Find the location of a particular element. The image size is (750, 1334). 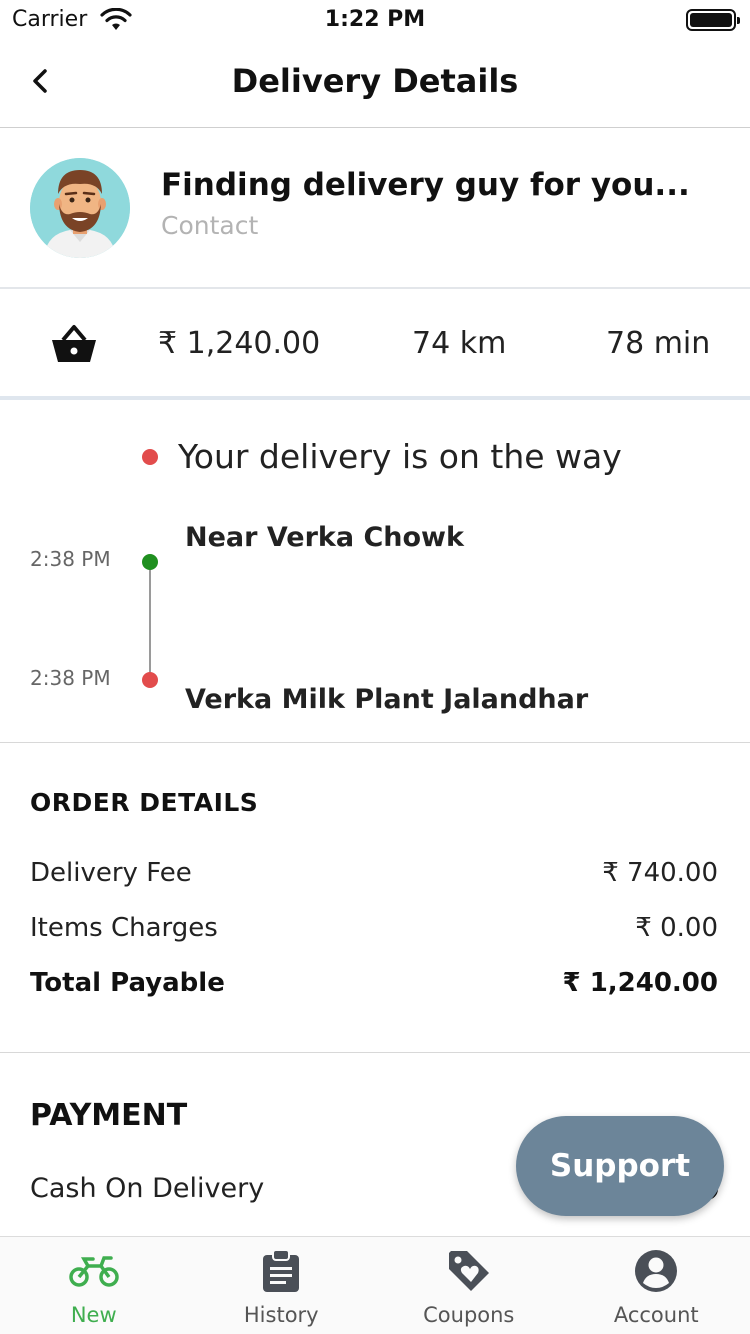

summary-distance: 74 km is located at coordinates (459, 343).